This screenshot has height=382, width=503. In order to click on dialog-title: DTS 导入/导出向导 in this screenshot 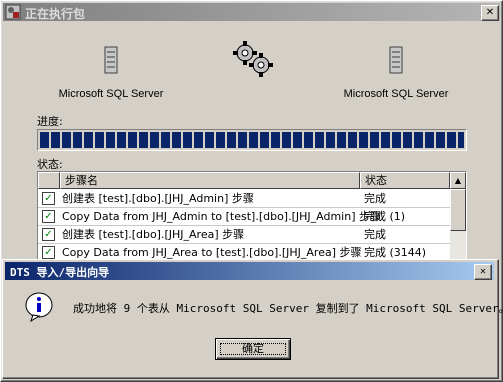, I will do `click(60, 272)`.